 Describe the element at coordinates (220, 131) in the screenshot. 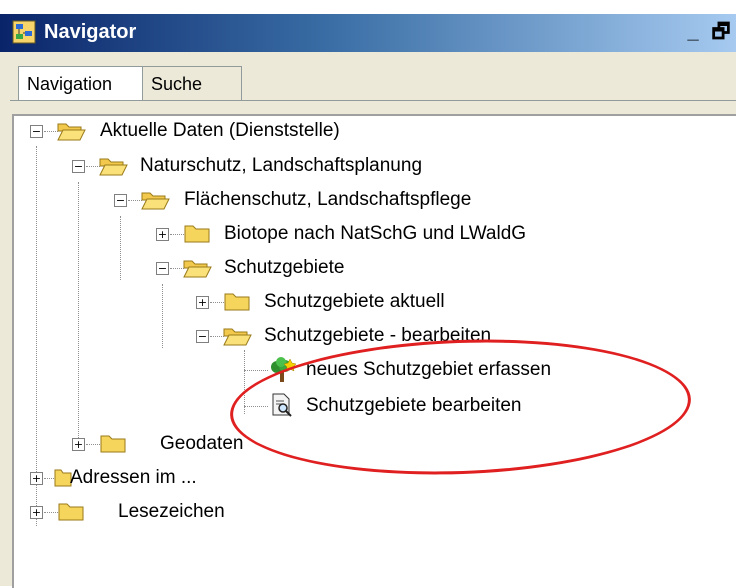

I see `tree-item-label: Aktuelle Daten (Dienststelle)` at that location.